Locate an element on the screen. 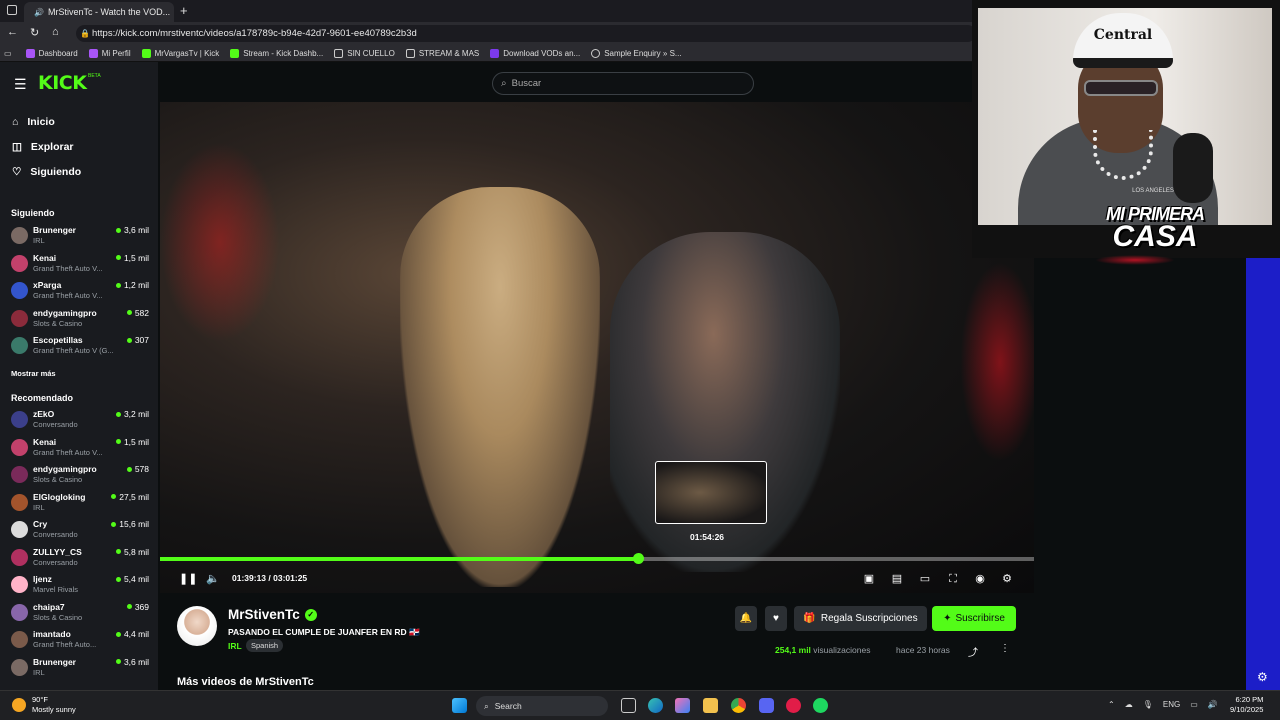  language-indicator: ENG is located at coordinates (1171, 704).